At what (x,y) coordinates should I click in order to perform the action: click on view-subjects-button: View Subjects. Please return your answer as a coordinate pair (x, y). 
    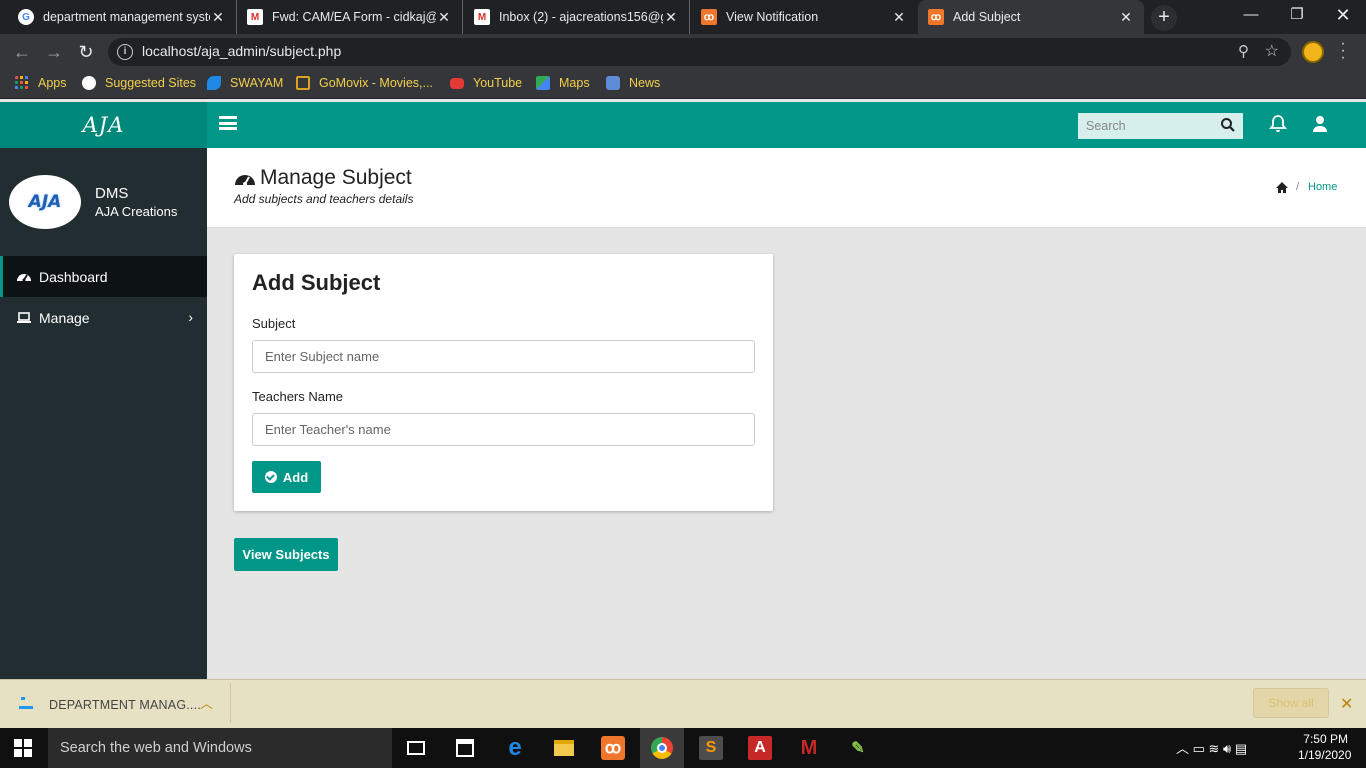
    Looking at the image, I should click on (286, 554).